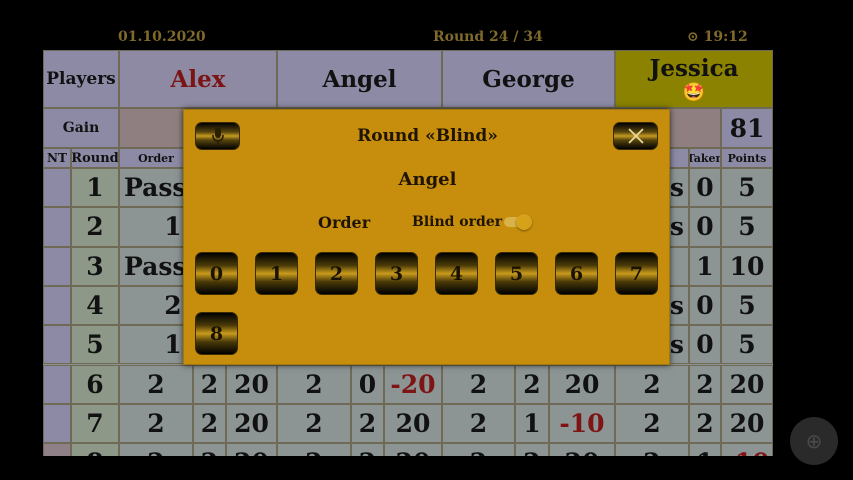 This screenshot has height=480, width=853. I want to click on clock-label: ⊙ 19:12, so click(717, 37).